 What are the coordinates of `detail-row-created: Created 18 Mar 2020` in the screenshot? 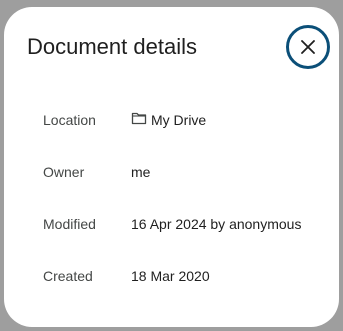 It's located at (188, 276).